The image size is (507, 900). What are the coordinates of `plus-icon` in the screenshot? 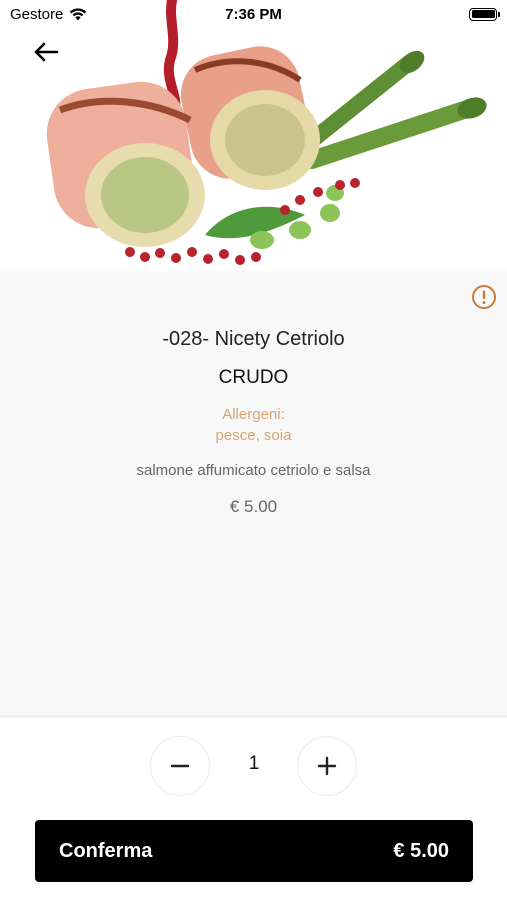 It's located at (327, 766).